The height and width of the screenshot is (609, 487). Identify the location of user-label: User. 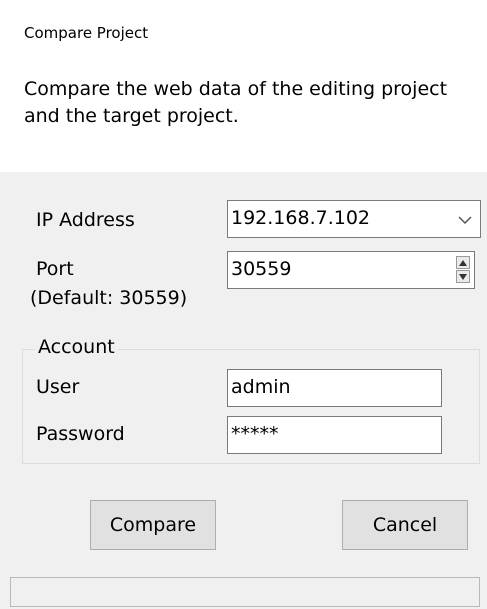
(58, 387).